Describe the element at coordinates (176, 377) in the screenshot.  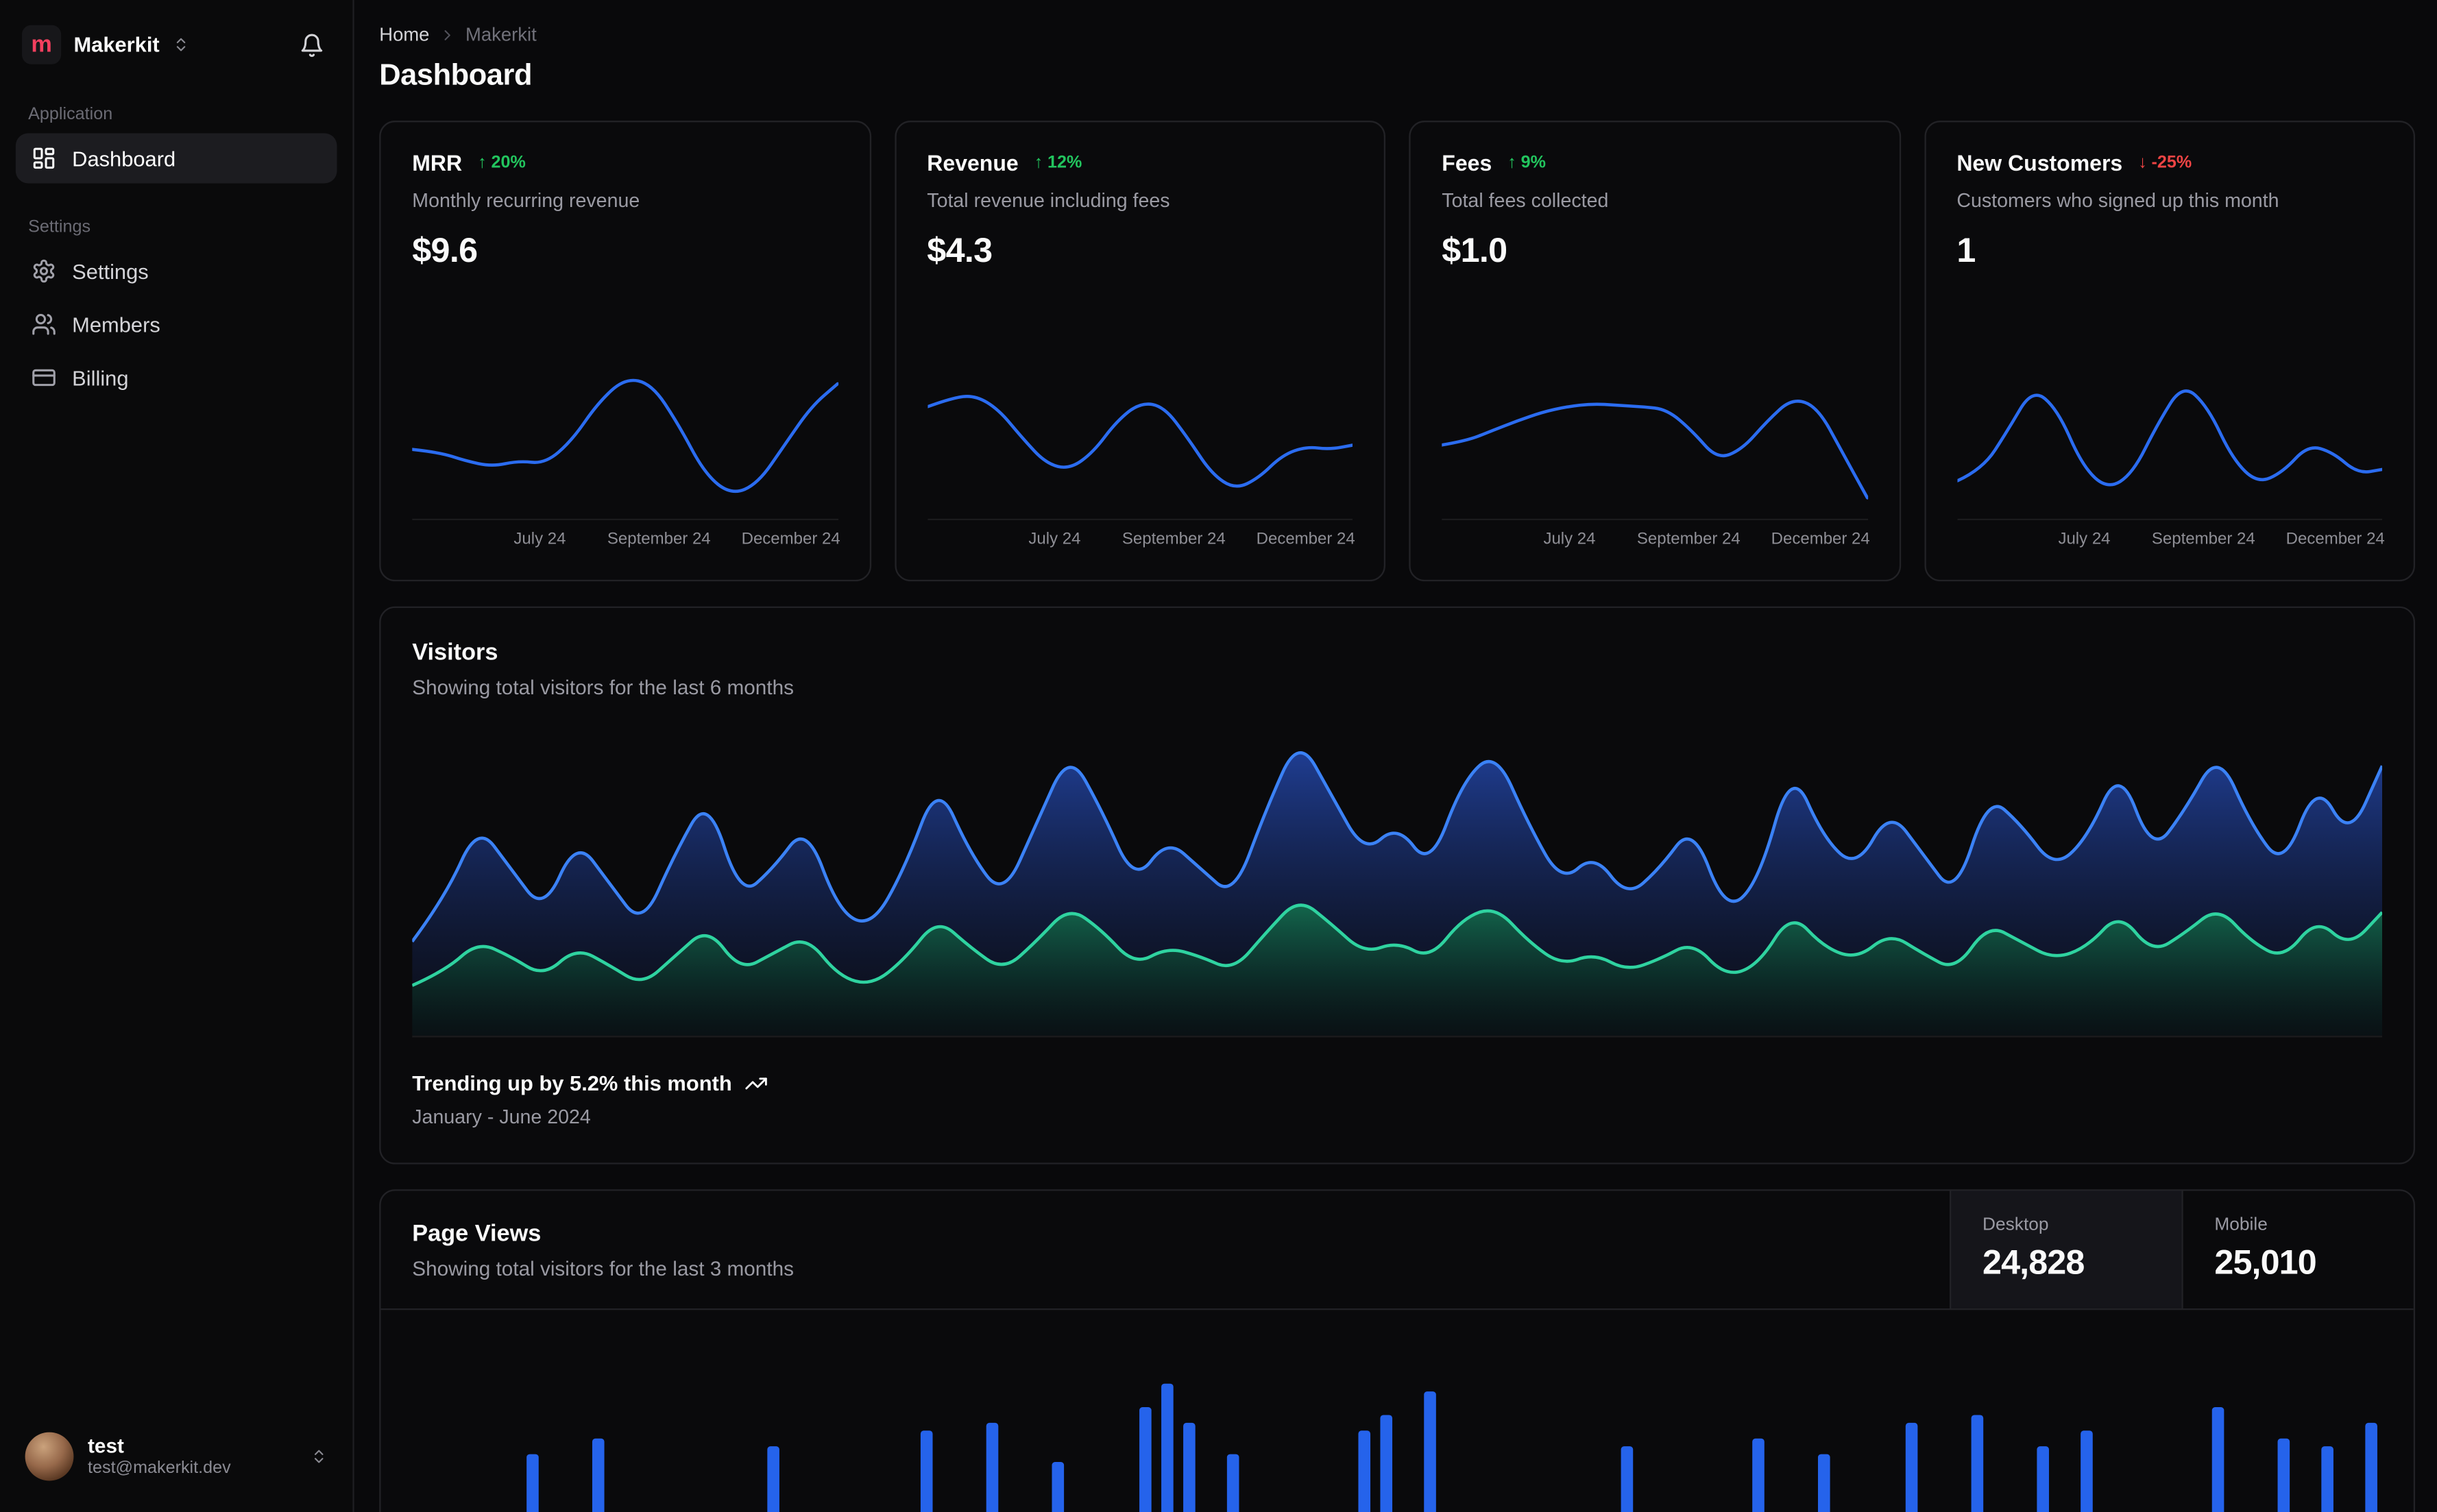
I see `sidebar-item-billing: Billing` at that location.